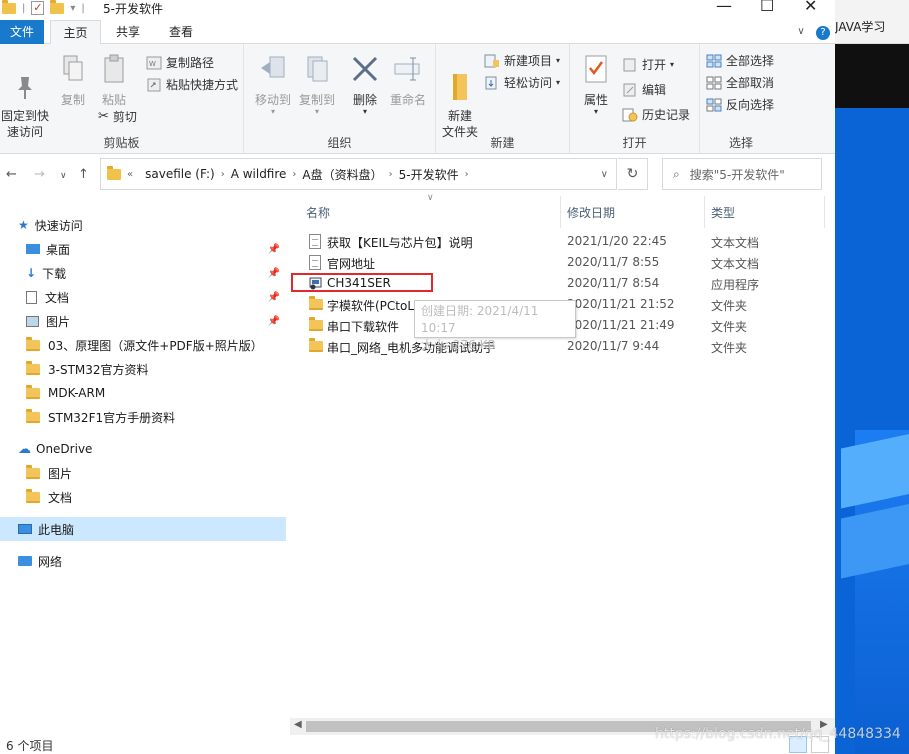 This screenshot has width=909, height=754. What do you see at coordinates (75, 32) in the screenshot?
I see `tab-home: 主页` at bounding box center [75, 32].